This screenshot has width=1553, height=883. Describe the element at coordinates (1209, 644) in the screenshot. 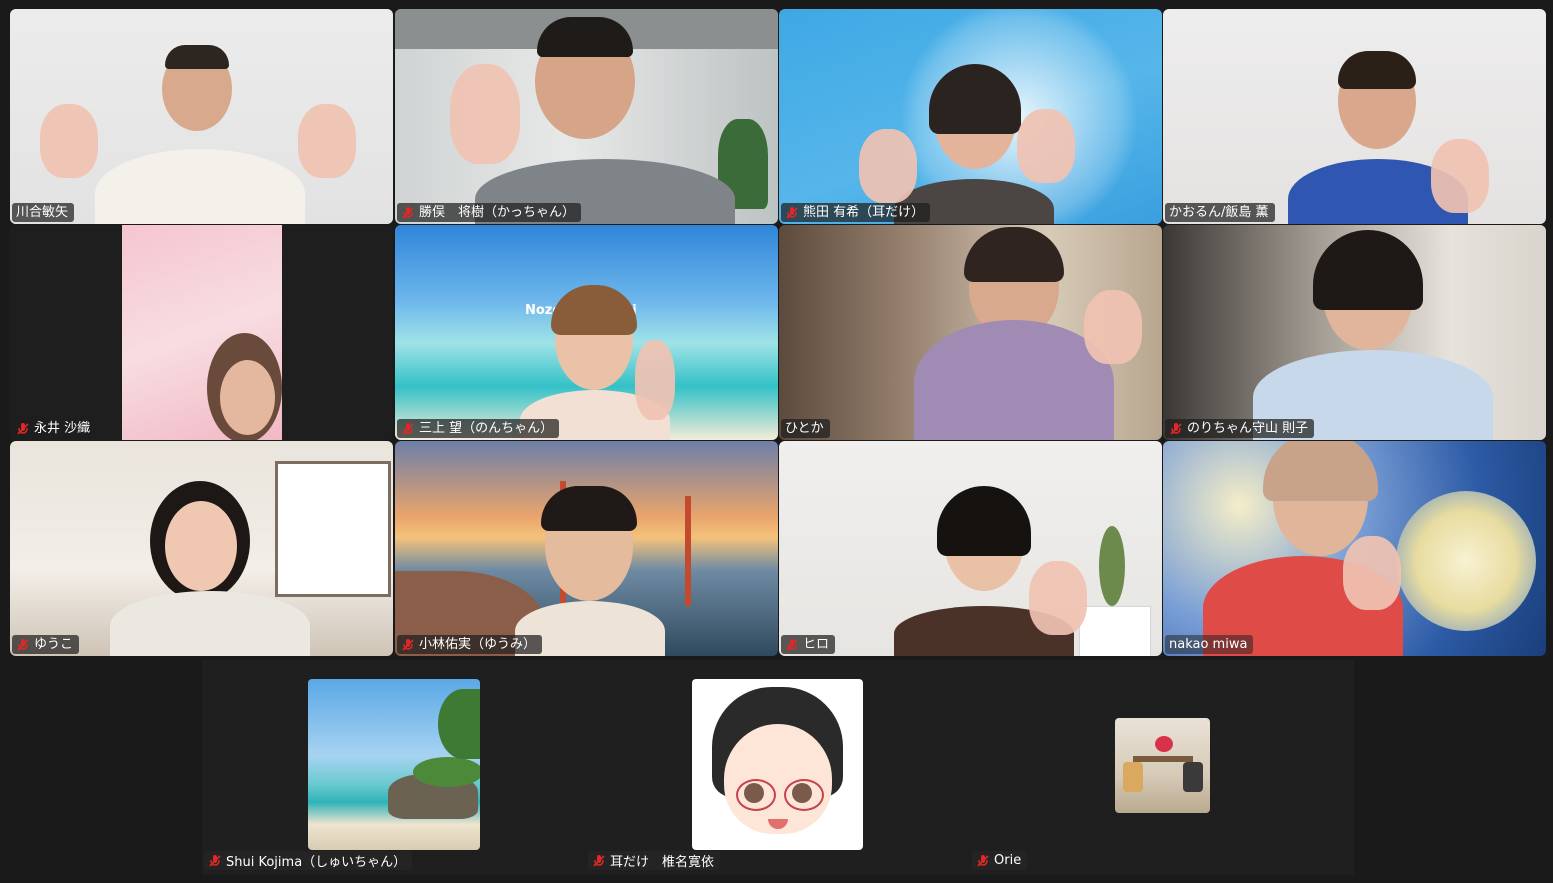

I see `participant-name-label: nakao miwa` at that location.